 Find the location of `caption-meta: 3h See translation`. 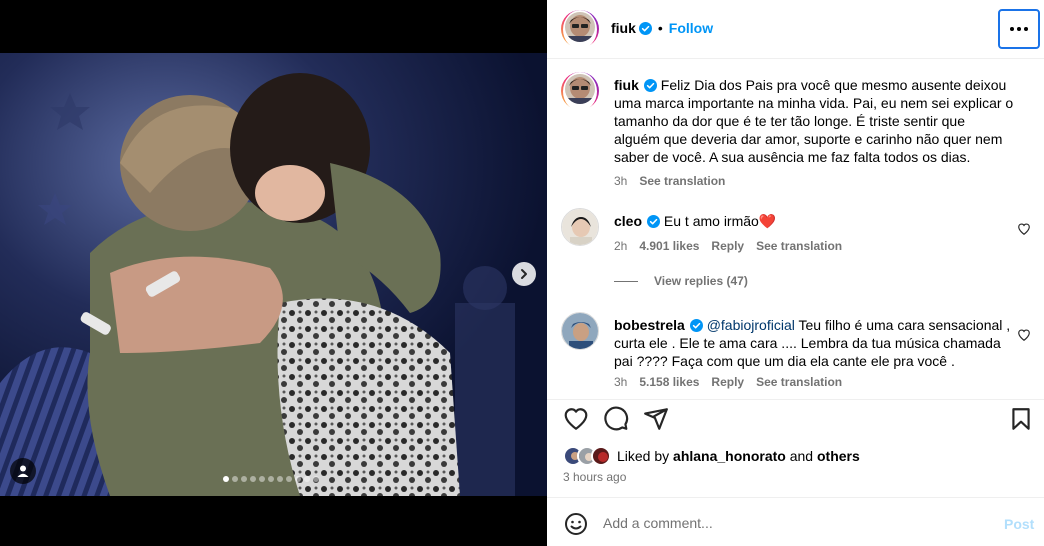

caption-meta: 3h See translation is located at coordinates (669, 181).